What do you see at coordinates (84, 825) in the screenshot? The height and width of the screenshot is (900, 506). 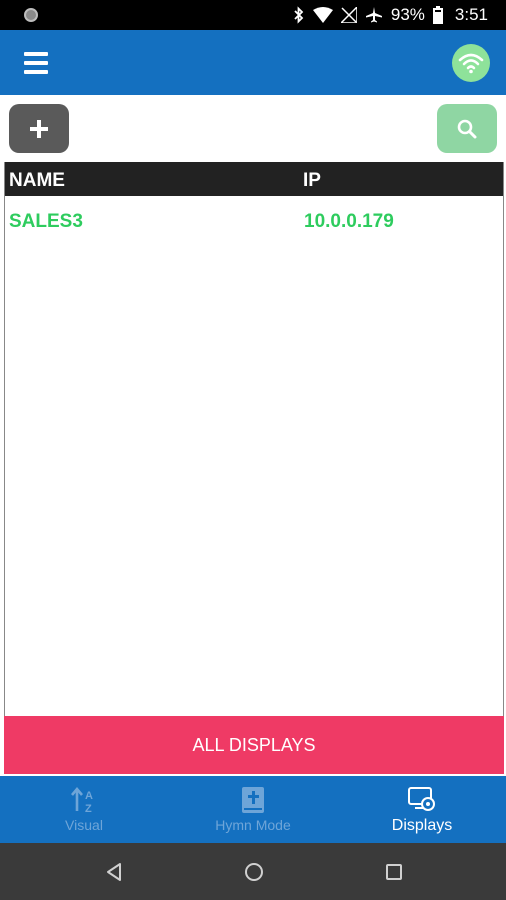 I see `nav-label-visual: Visual` at bounding box center [84, 825].